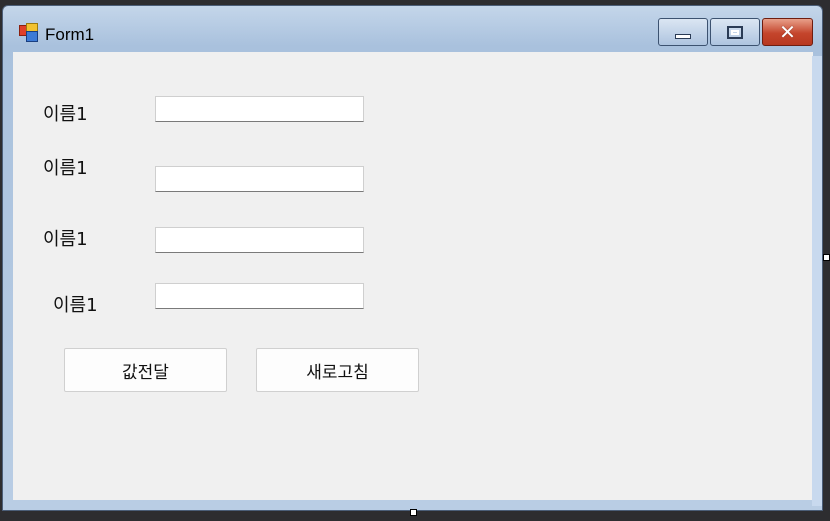 This screenshot has width=830, height=521. What do you see at coordinates (65, 168) in the screenshot?
I see `field-label-2: 이름1` at bounding box center [65, 168].